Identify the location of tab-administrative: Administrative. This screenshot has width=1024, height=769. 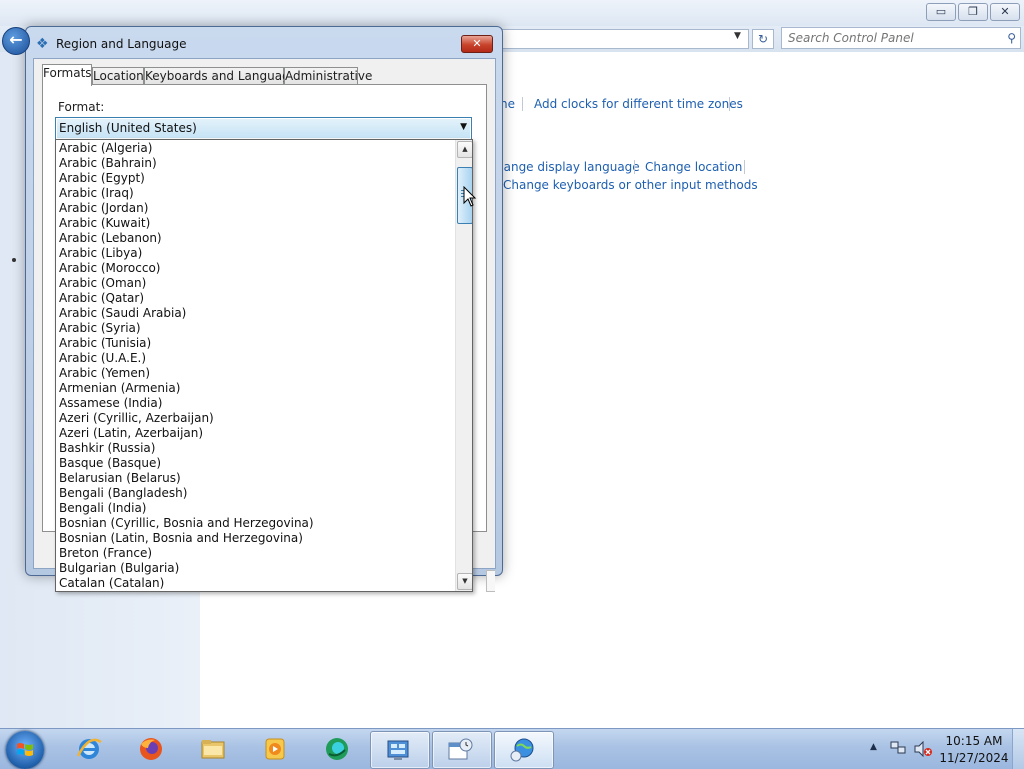
(328, 76).